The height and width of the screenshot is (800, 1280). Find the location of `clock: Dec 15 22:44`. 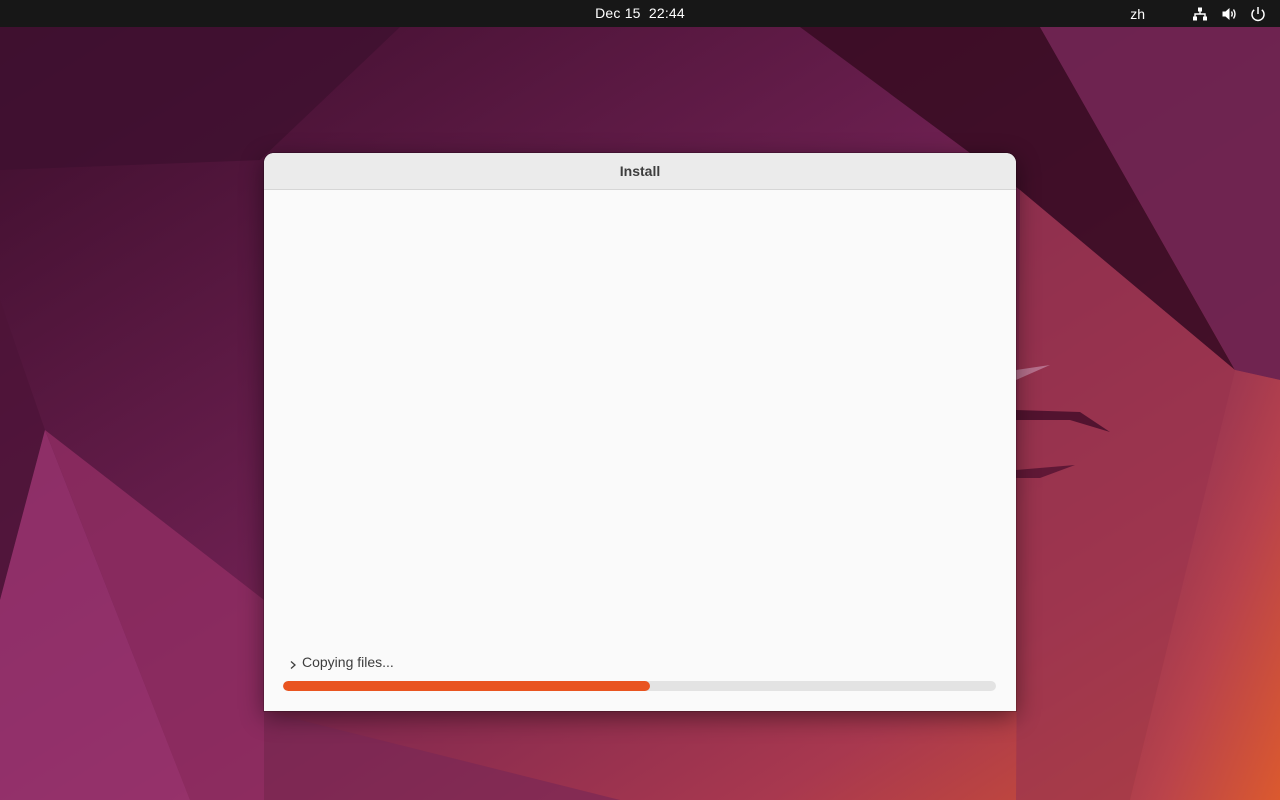

clock: Dec 15 22:44 is located at coordinates (640, 13).